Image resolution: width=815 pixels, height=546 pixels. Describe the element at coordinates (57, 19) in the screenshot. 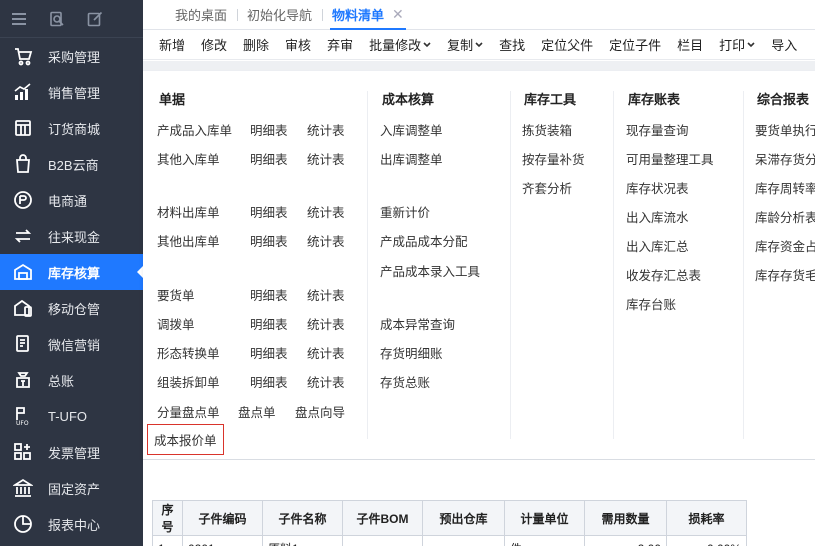

I see `search-doc-icon` at that location.